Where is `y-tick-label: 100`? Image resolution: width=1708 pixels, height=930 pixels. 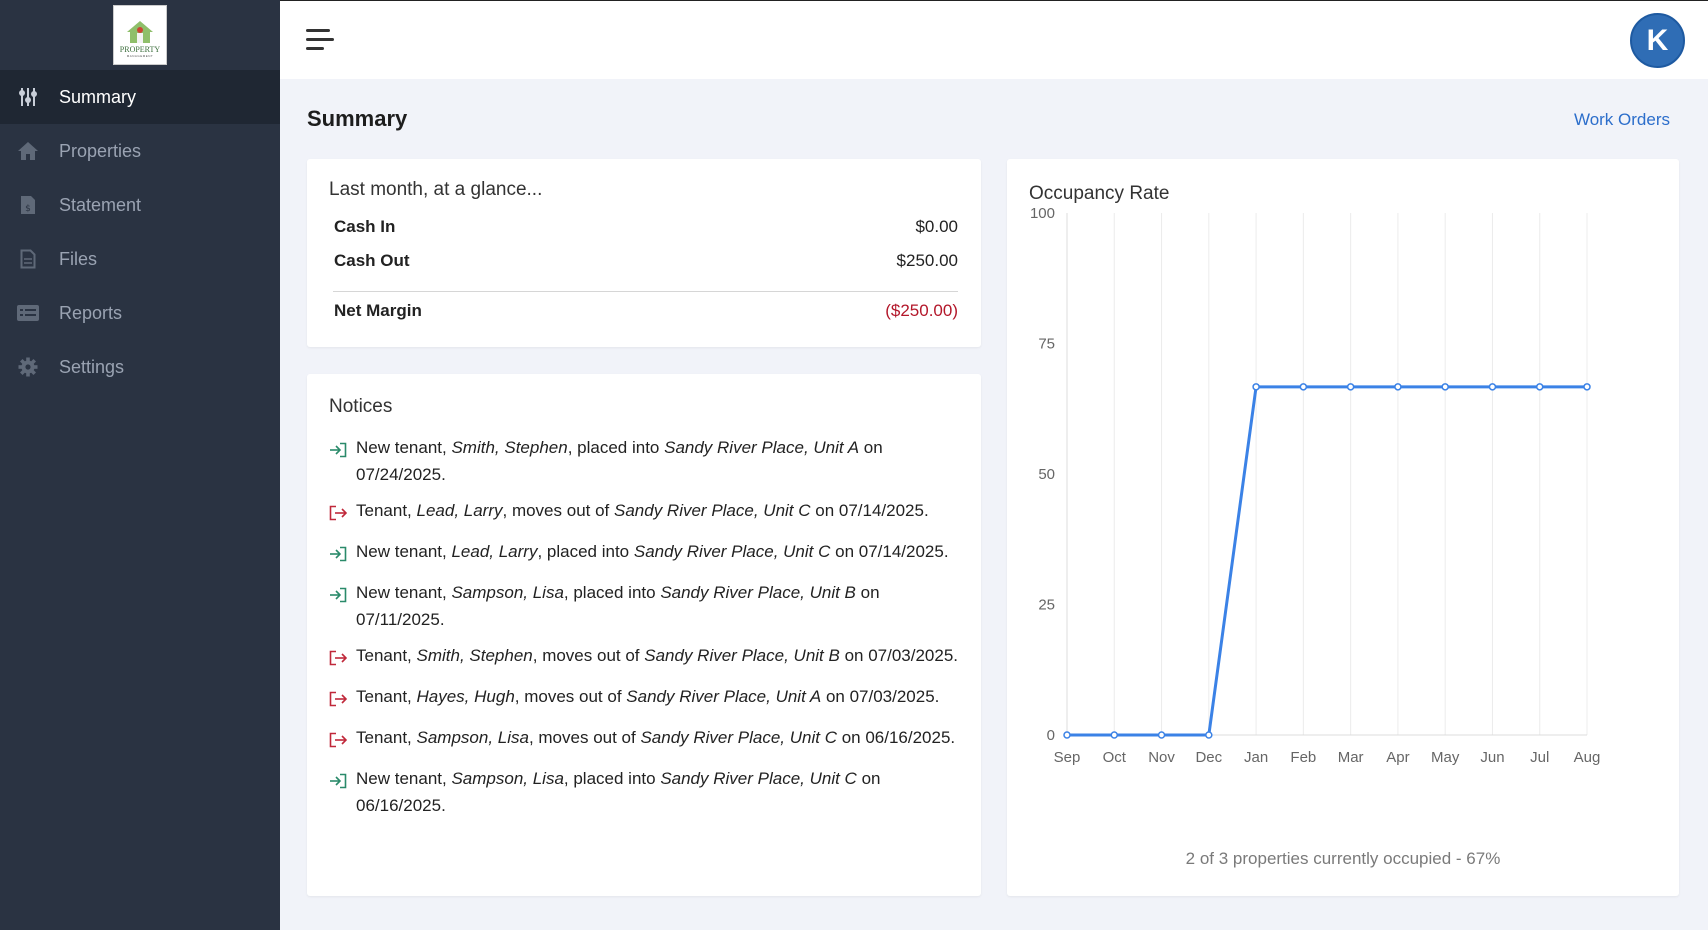
y-tick-label: 100 is located at coordinates (1042, 213).